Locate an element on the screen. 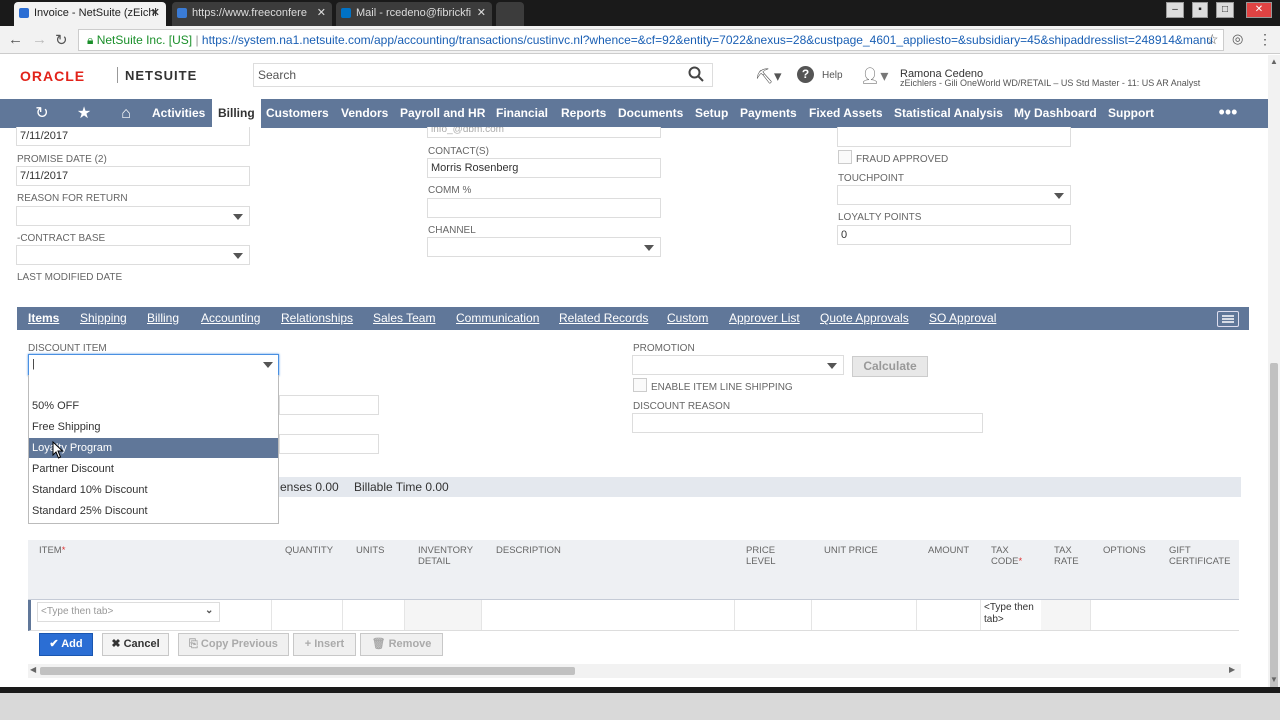  dropdown-option-selected: Loyalty Program is located at coordinates (153, 448).